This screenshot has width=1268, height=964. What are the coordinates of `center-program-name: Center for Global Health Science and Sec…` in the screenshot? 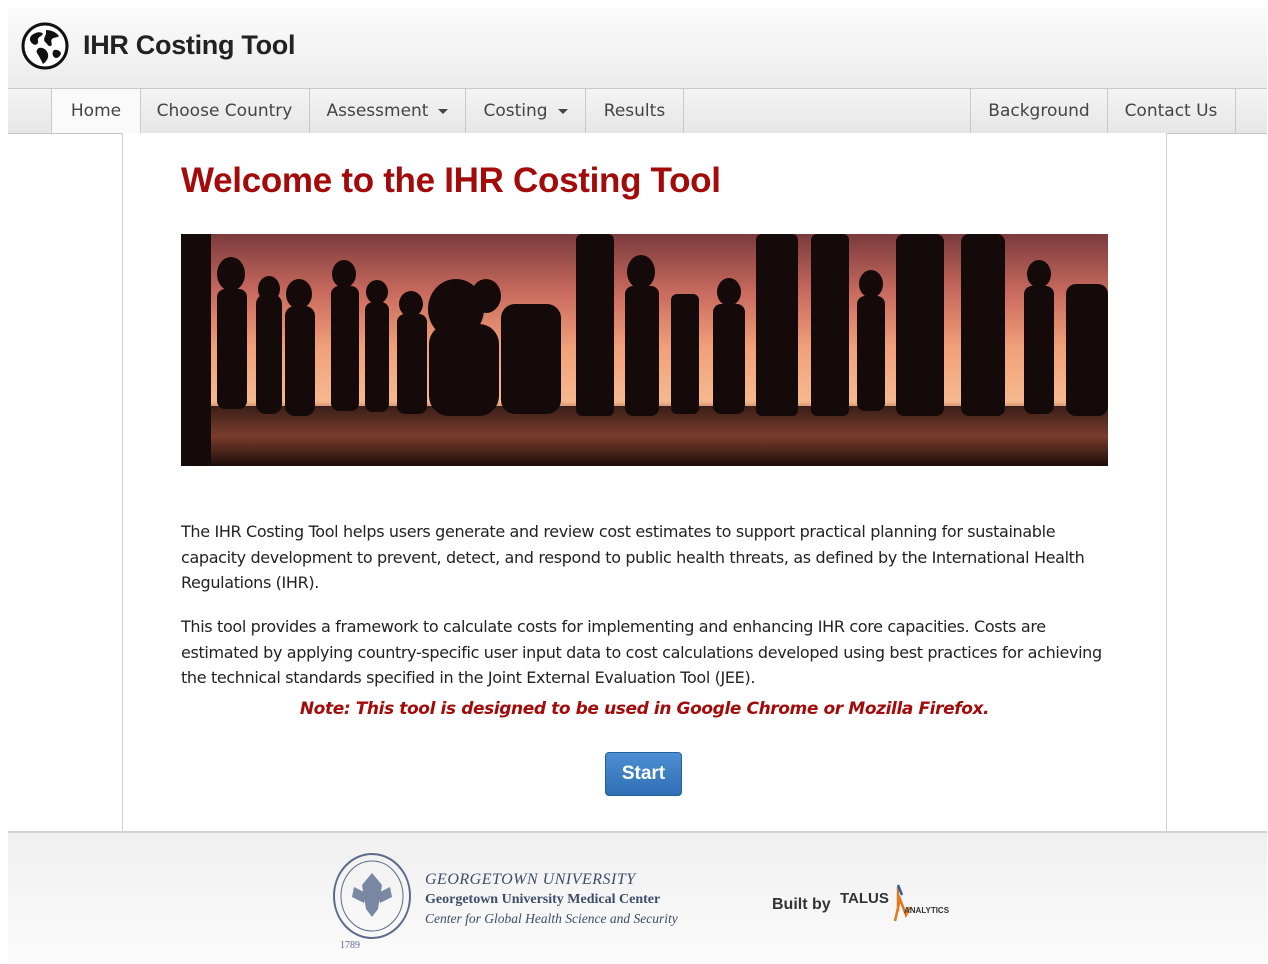 It's located at (551, 918).